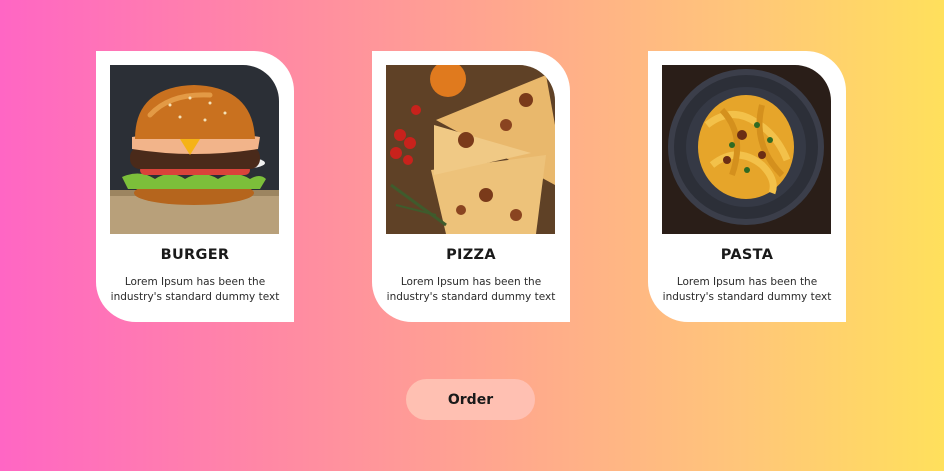  I want to click on order-button: Order, so click(470, 399).